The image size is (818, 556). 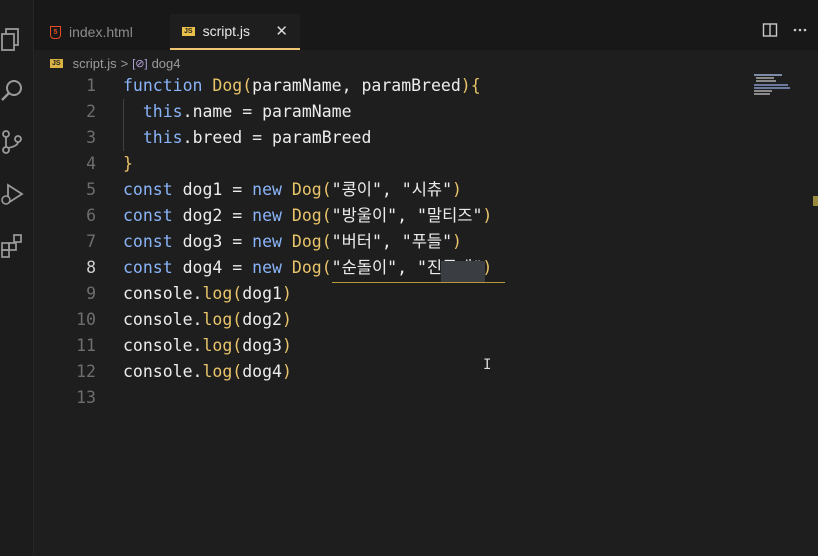 I want to click on overview-ruler, so click(x=807, y=306).